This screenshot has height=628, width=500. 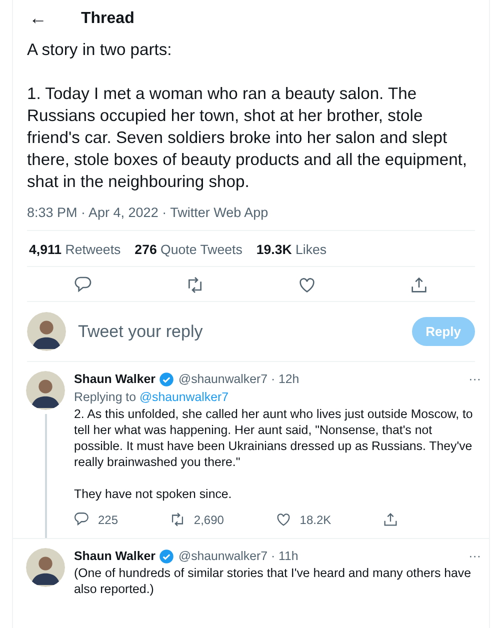 I want to click on page-title: Thread, so click(x=107, y=19).